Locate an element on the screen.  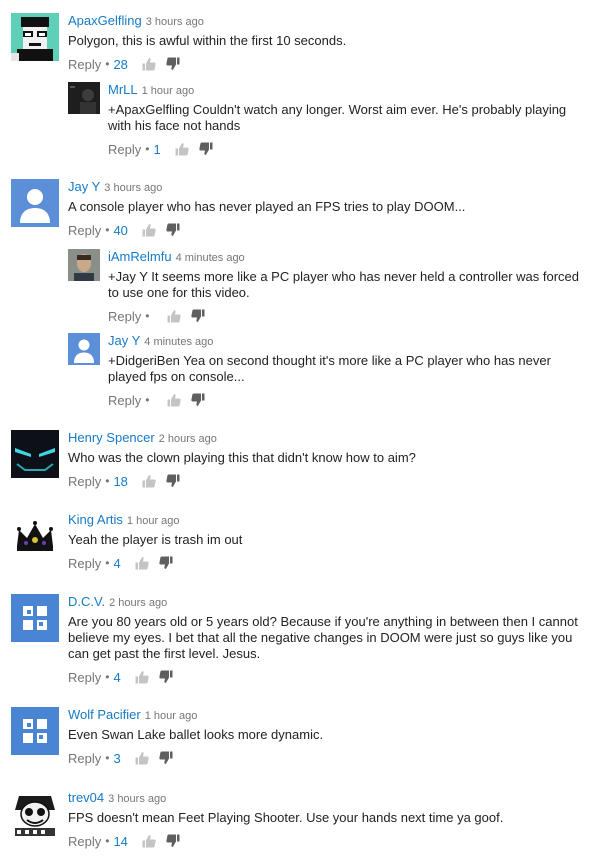
author-name: D.C.V. is located at coordinates (86, 601).